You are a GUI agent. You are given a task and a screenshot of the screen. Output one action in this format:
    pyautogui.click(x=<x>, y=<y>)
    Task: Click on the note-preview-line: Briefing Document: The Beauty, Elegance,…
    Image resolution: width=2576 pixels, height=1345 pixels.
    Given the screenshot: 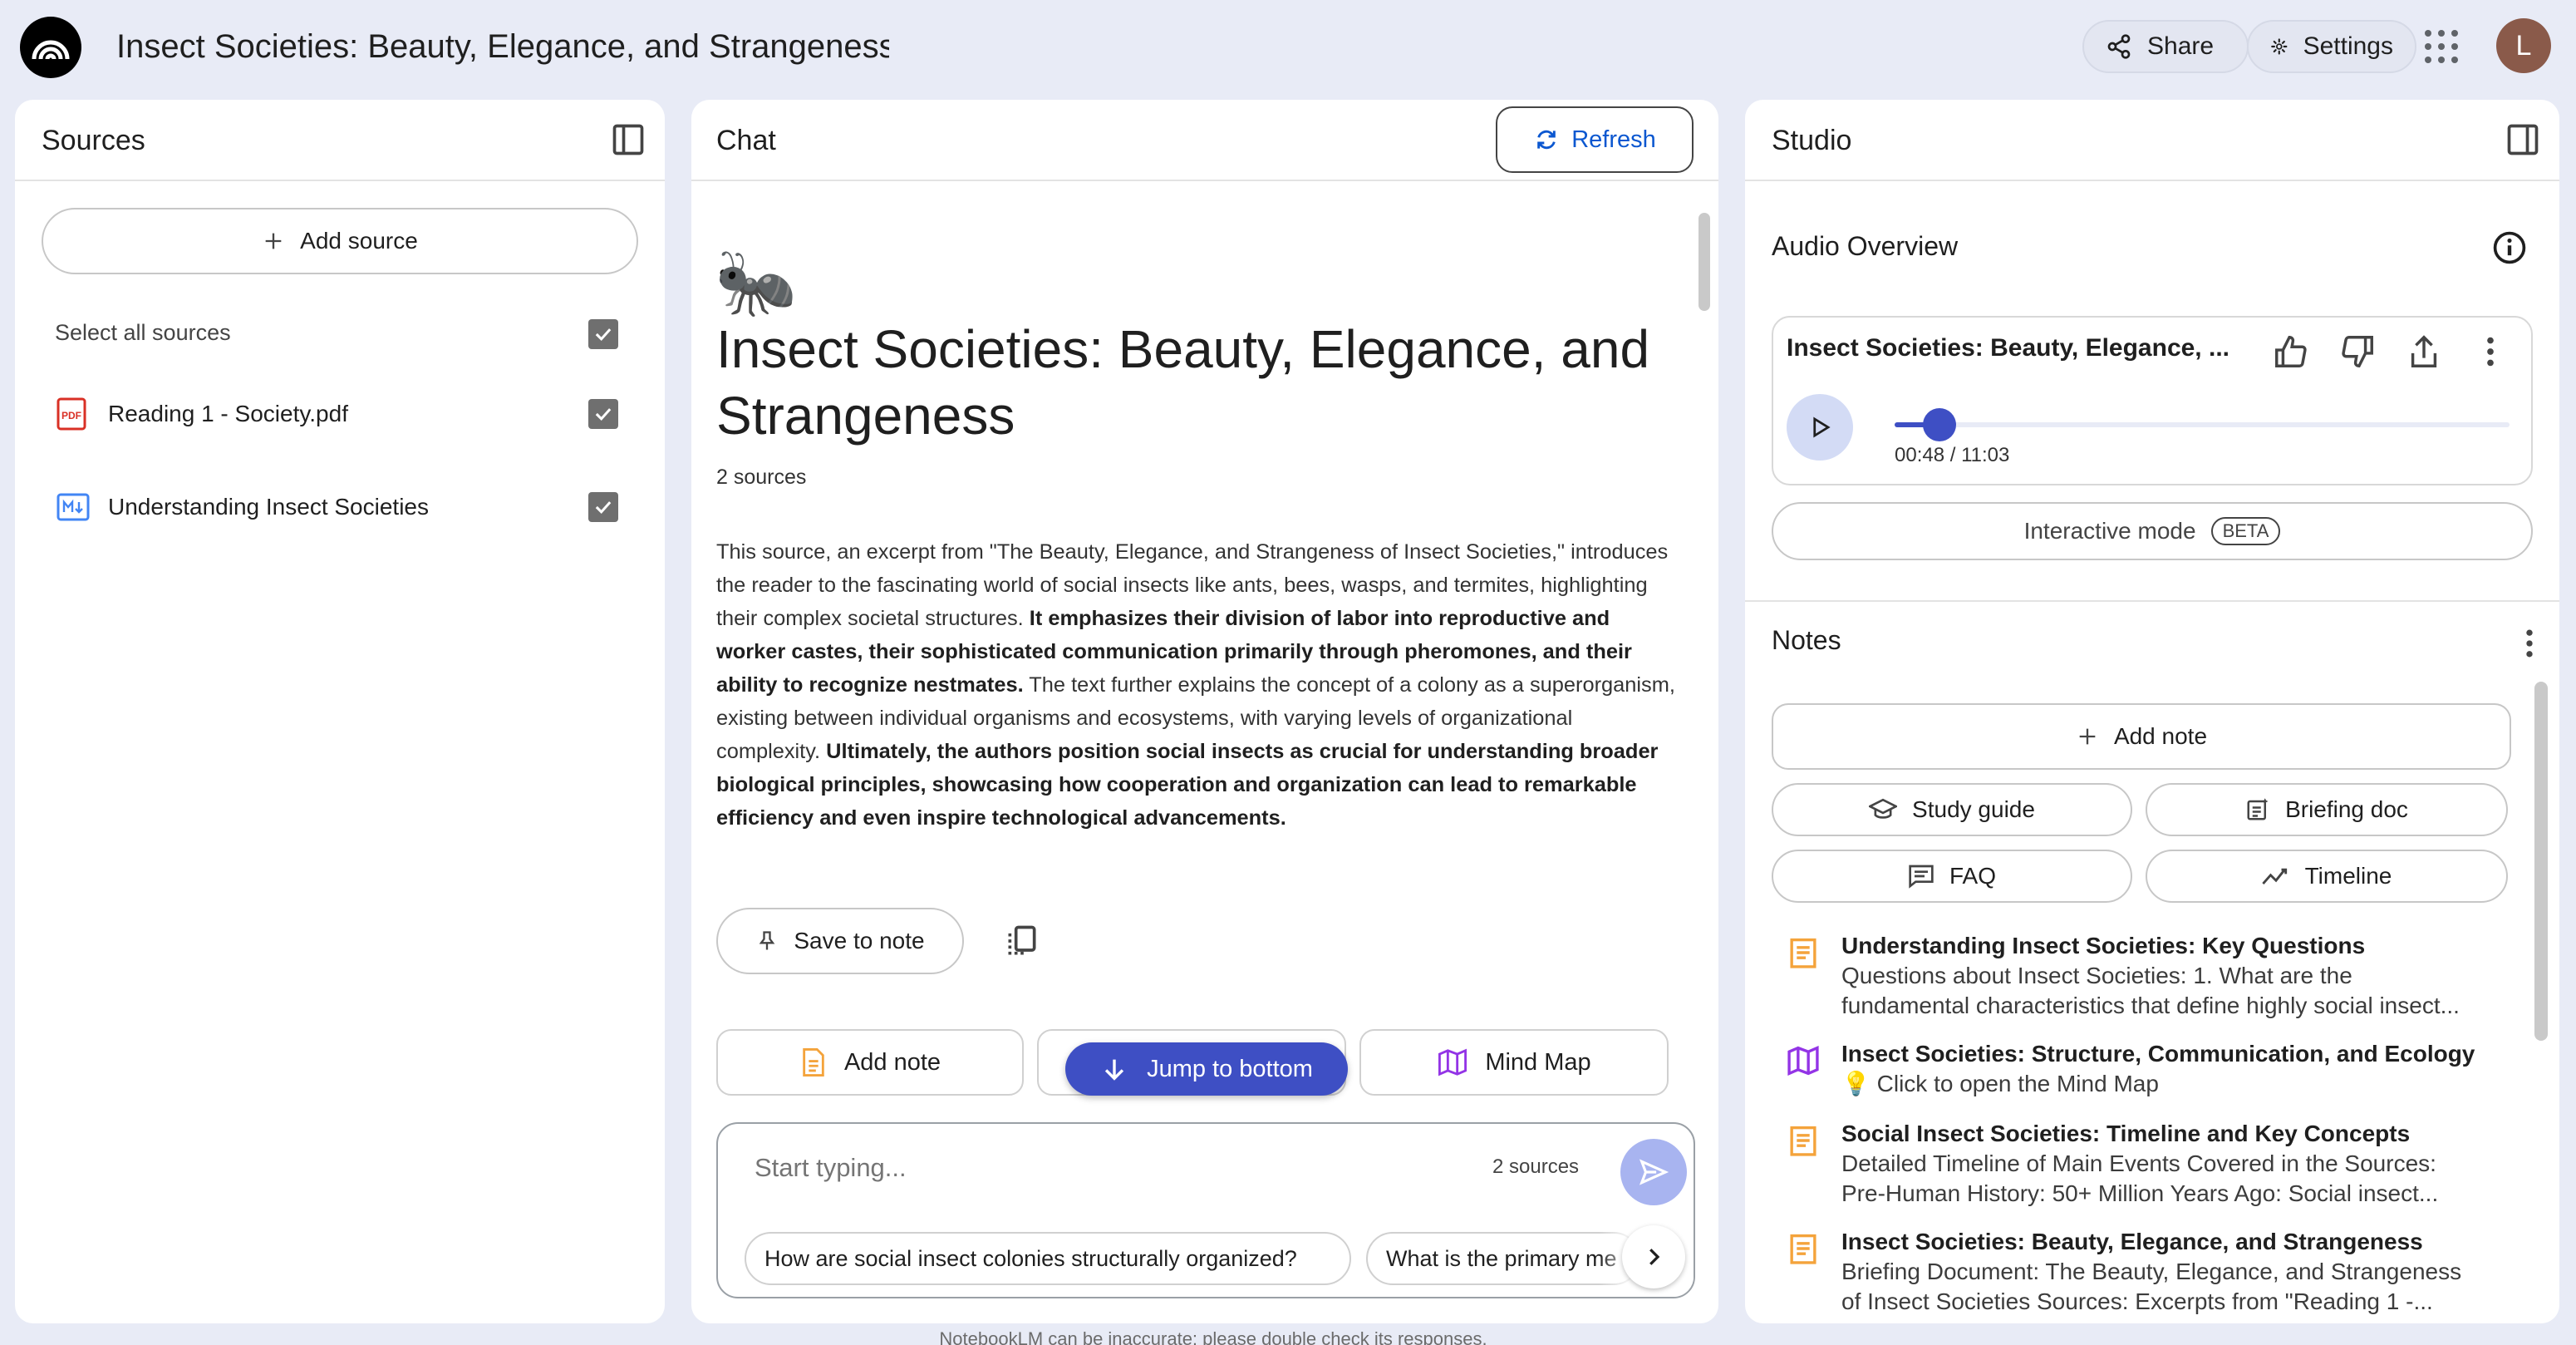 What is the action you would take?
    pyautogui.click(x=2151, y=1271)
    